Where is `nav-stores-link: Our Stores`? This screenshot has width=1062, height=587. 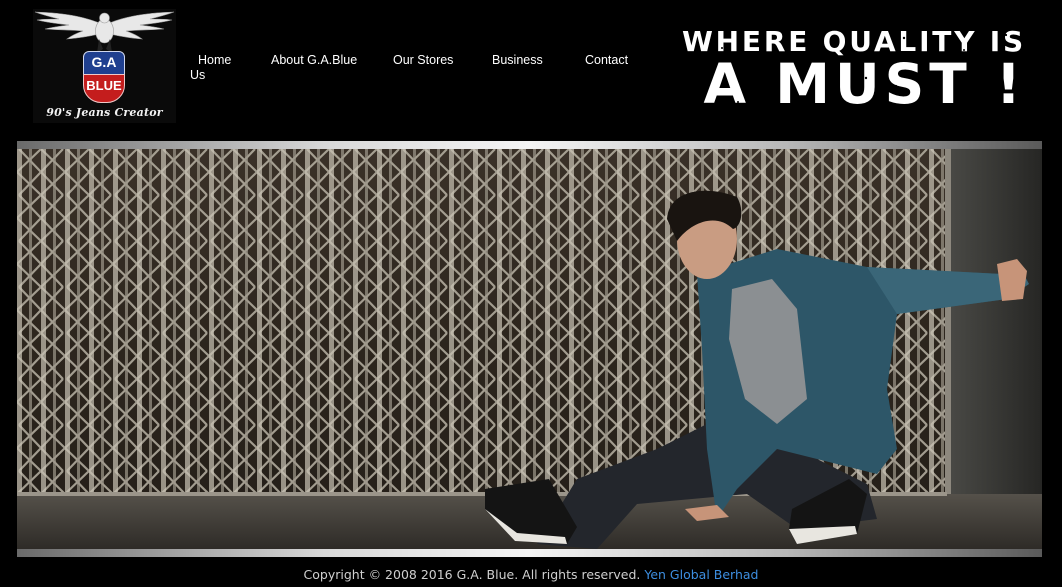
nav-stores-link: Our Stores is located at coordinates (423, 60).